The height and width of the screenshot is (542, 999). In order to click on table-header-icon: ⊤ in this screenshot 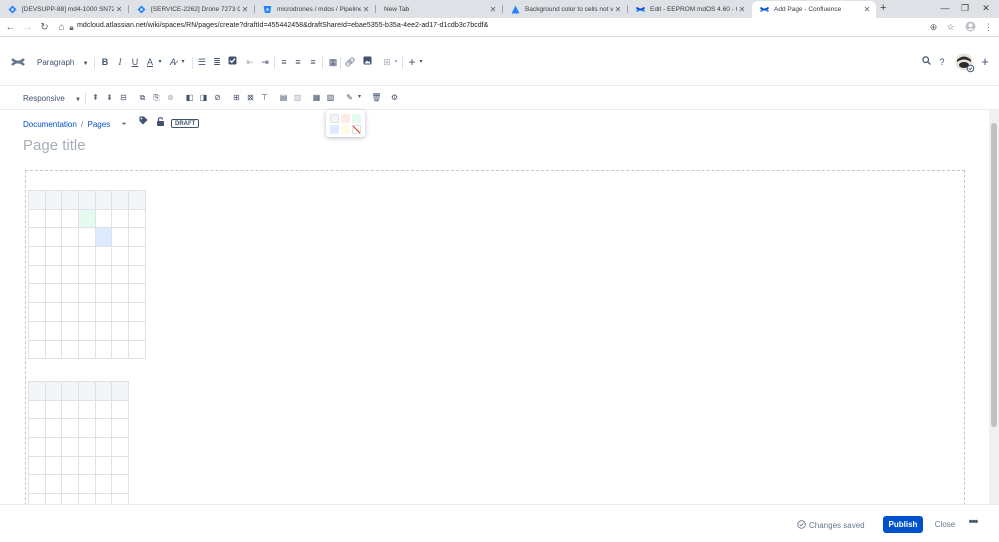, I will do `click(264, 97)`.